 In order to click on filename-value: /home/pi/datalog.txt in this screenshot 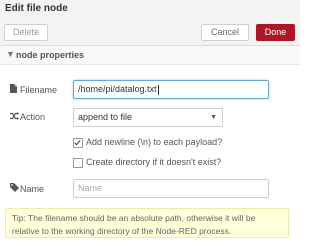, I will do `click(117, 89)`.